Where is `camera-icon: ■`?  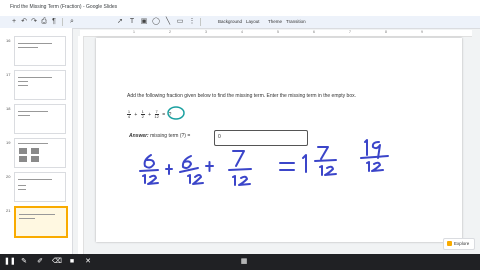 camera-icon: ■ is located at coordinates (72, 262).